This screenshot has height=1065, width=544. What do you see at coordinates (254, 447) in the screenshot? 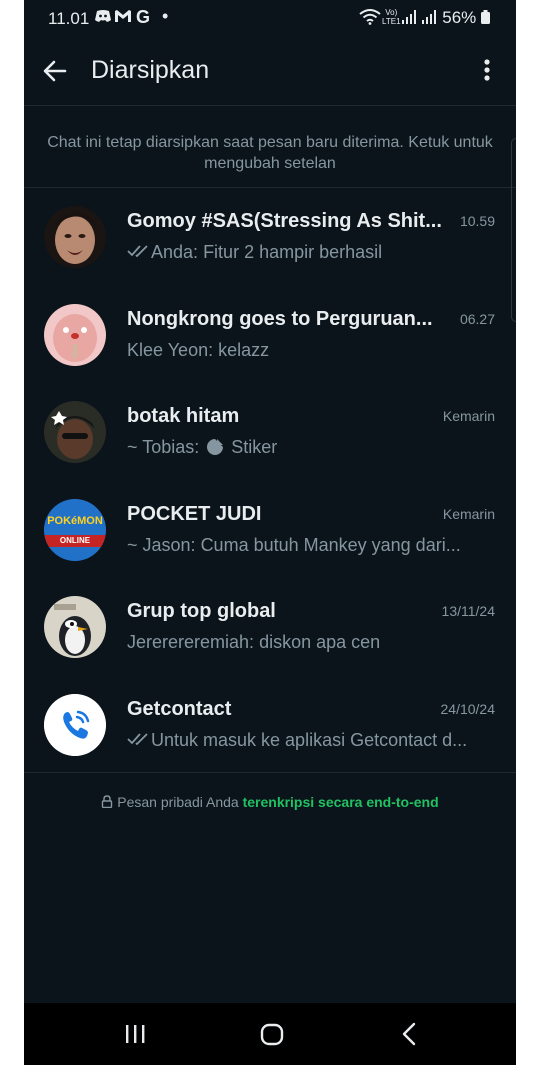
I see `preview-text: Stiker` at bounding box center [254, 447].